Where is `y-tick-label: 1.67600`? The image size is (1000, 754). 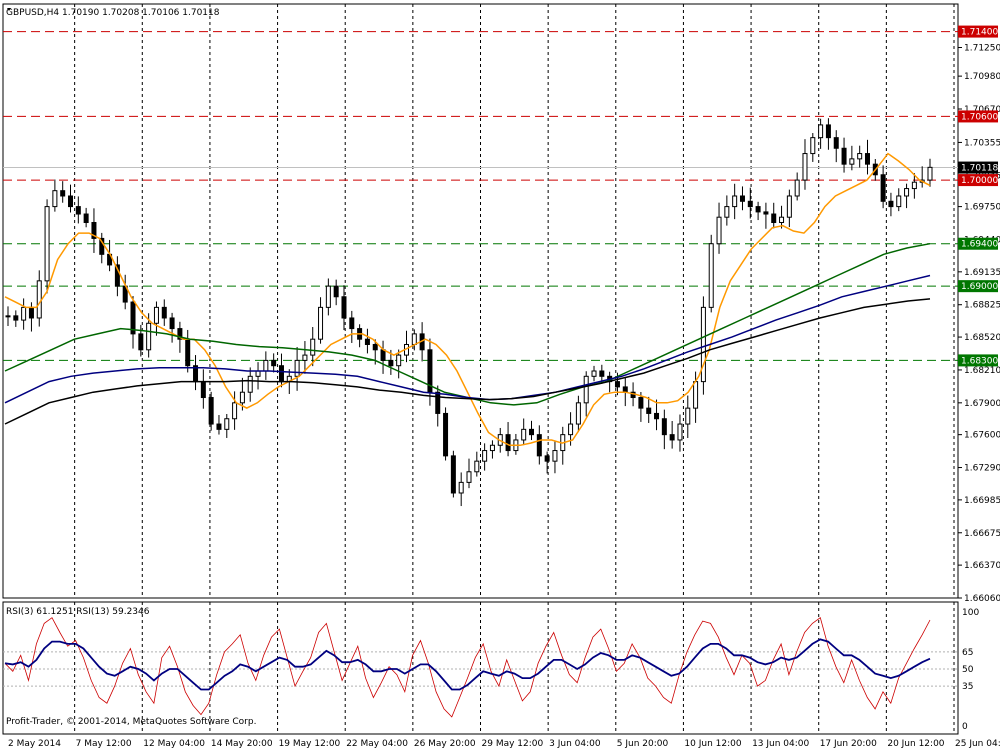
y-tick-label: 1.67600 is located at coordinates (982, 436).